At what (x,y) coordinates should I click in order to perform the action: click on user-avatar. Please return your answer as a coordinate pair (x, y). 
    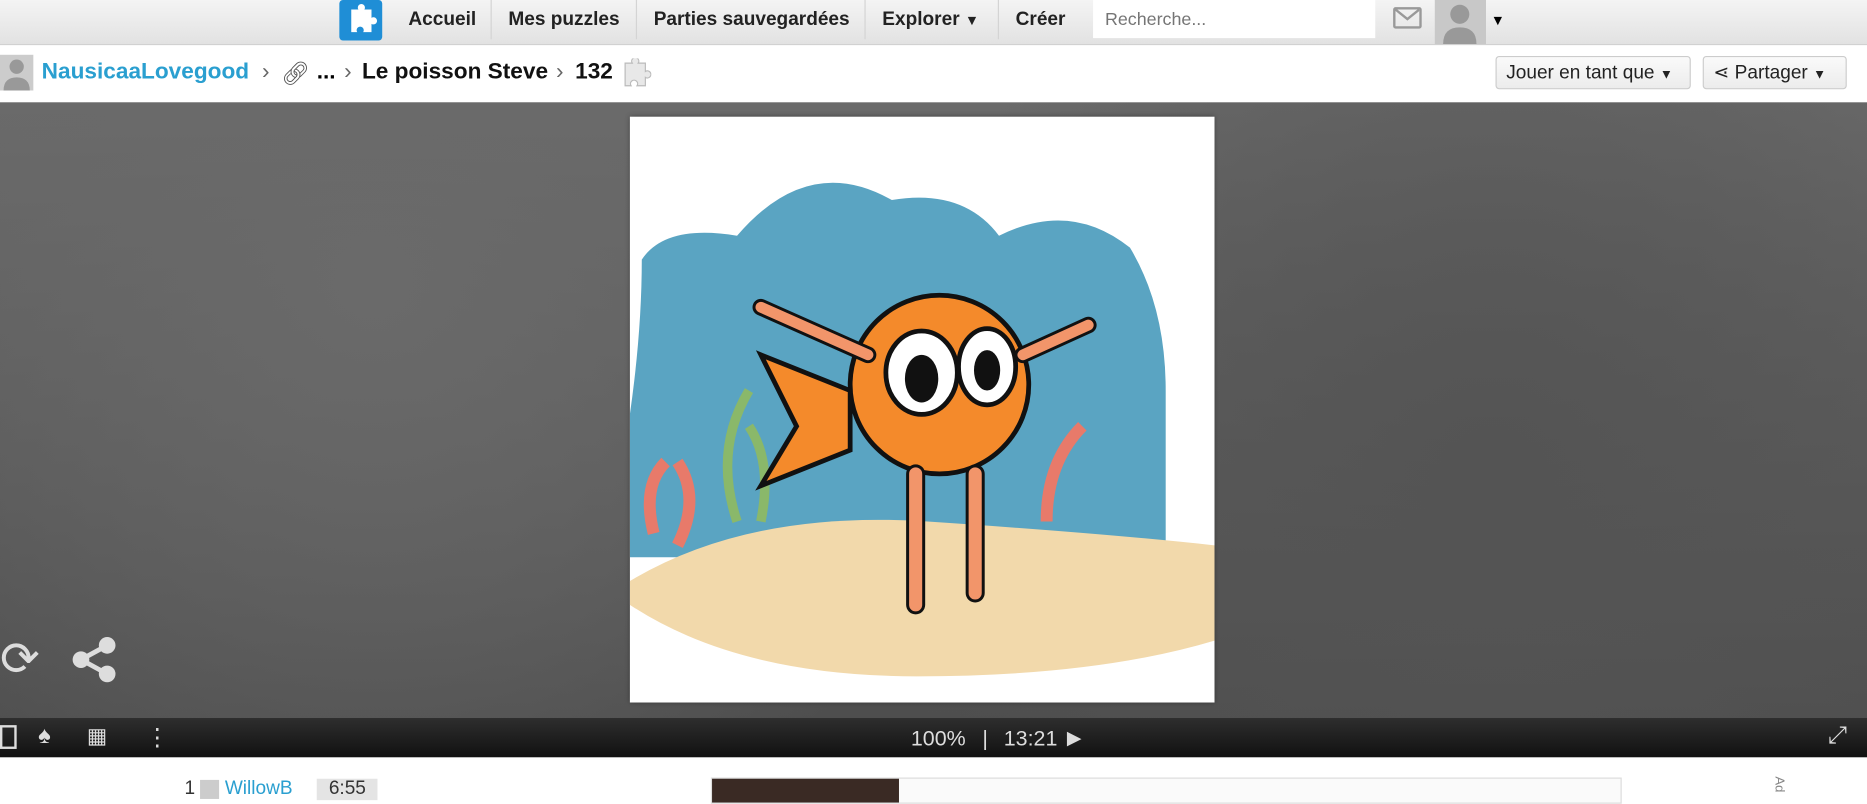
    Looking at the image, I should click on (1460, 22).